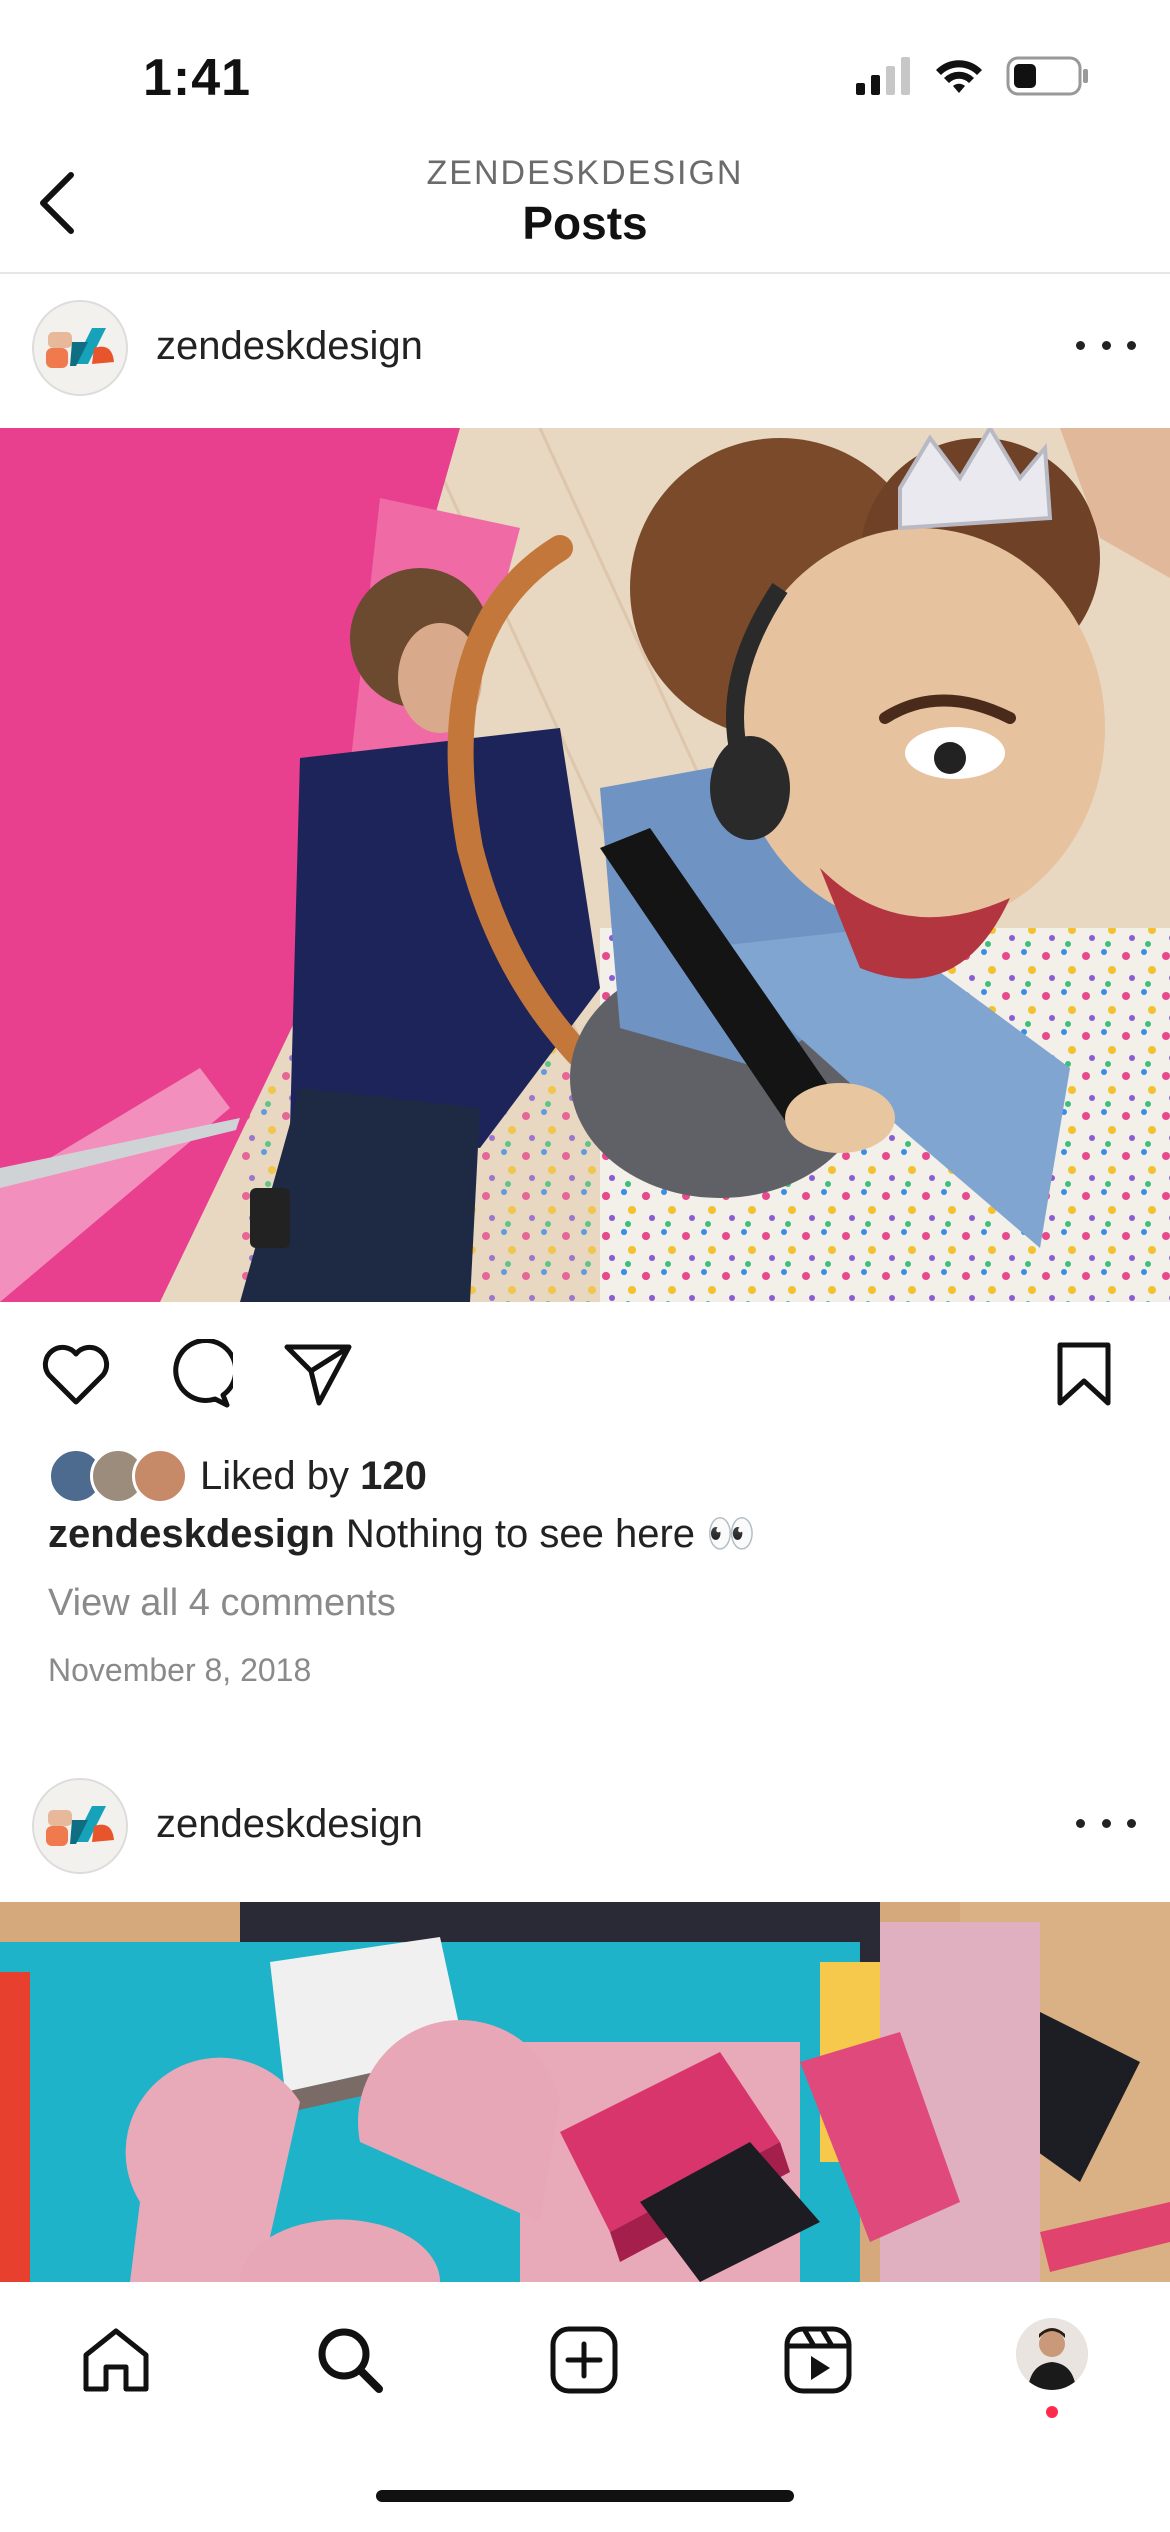 The height and width of the screenshot is (2532, 1170). I want to click on nav-home, so click(116, 2360).